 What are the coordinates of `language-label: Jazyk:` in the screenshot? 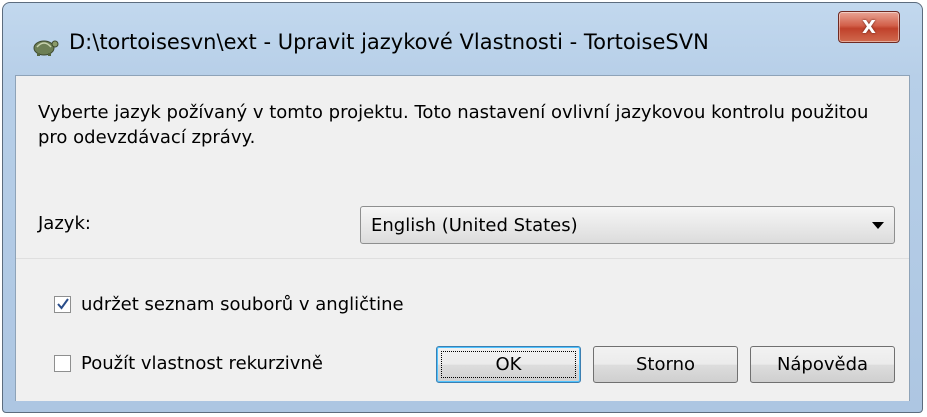 It's located at (64, 223).